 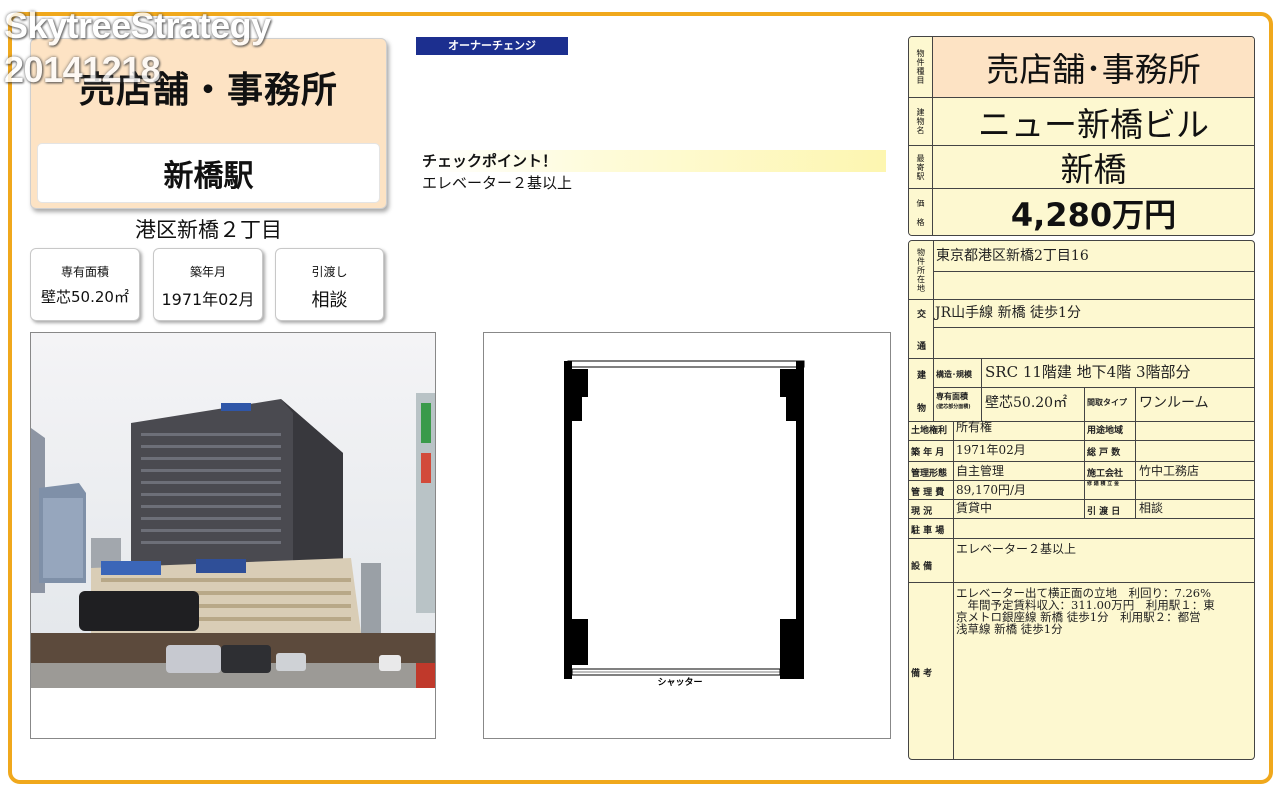 I want to click on status-value: 賃貸中, so click(x=974, y=508).